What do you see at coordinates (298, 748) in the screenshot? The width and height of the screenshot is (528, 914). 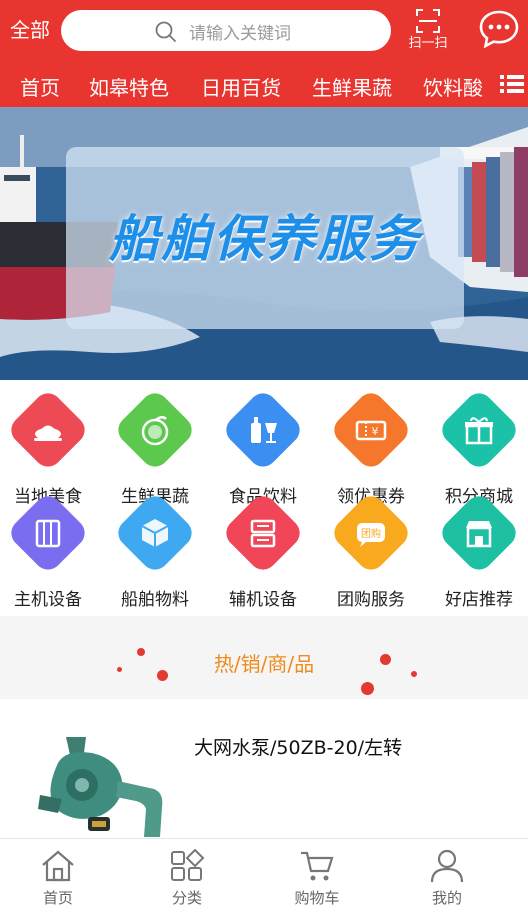 I see `product-name: 大网水泵/50ZB-20/左转` at bounding box center [298, 748].